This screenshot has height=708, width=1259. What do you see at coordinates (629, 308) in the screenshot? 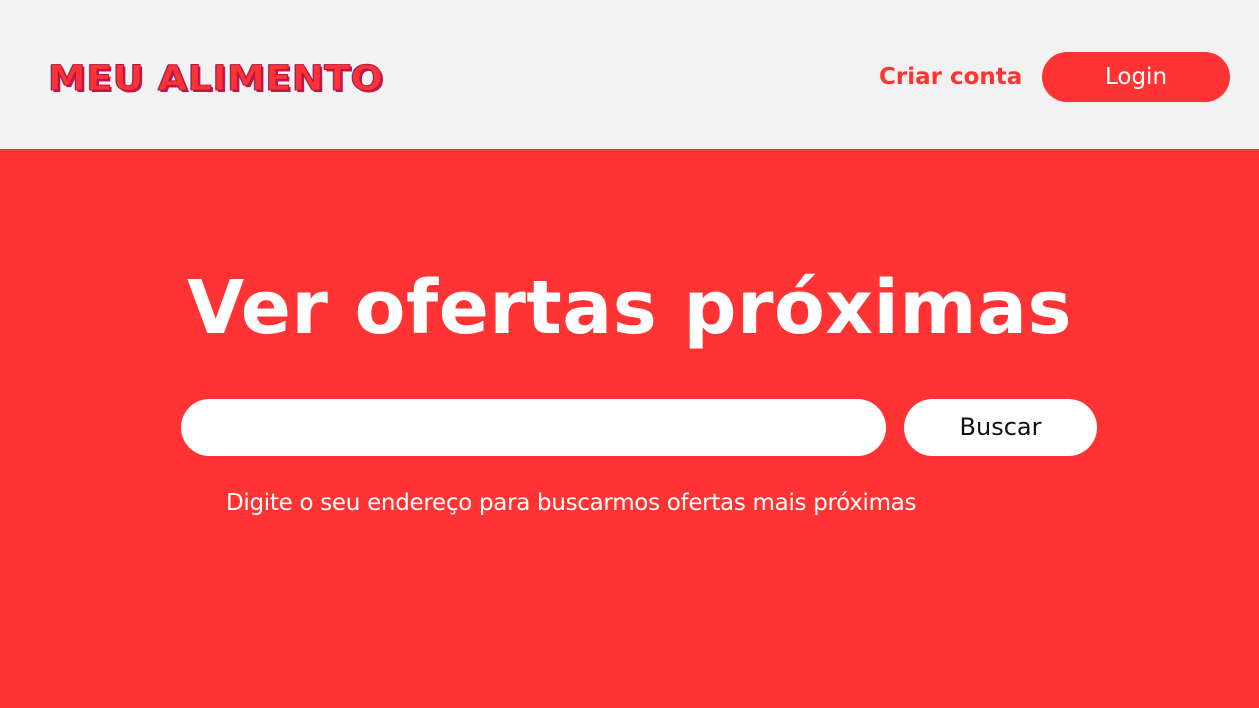
I see `page-title: Ver ofertas próximas` at bounding box center [629, 308].